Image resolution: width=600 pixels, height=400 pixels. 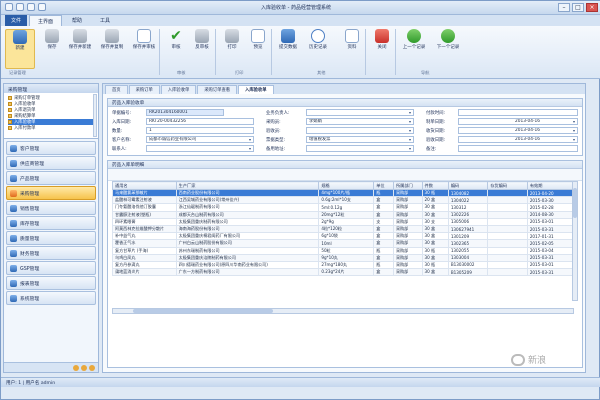 I want to click on amount-field: 1, so click(x=200, y=130).